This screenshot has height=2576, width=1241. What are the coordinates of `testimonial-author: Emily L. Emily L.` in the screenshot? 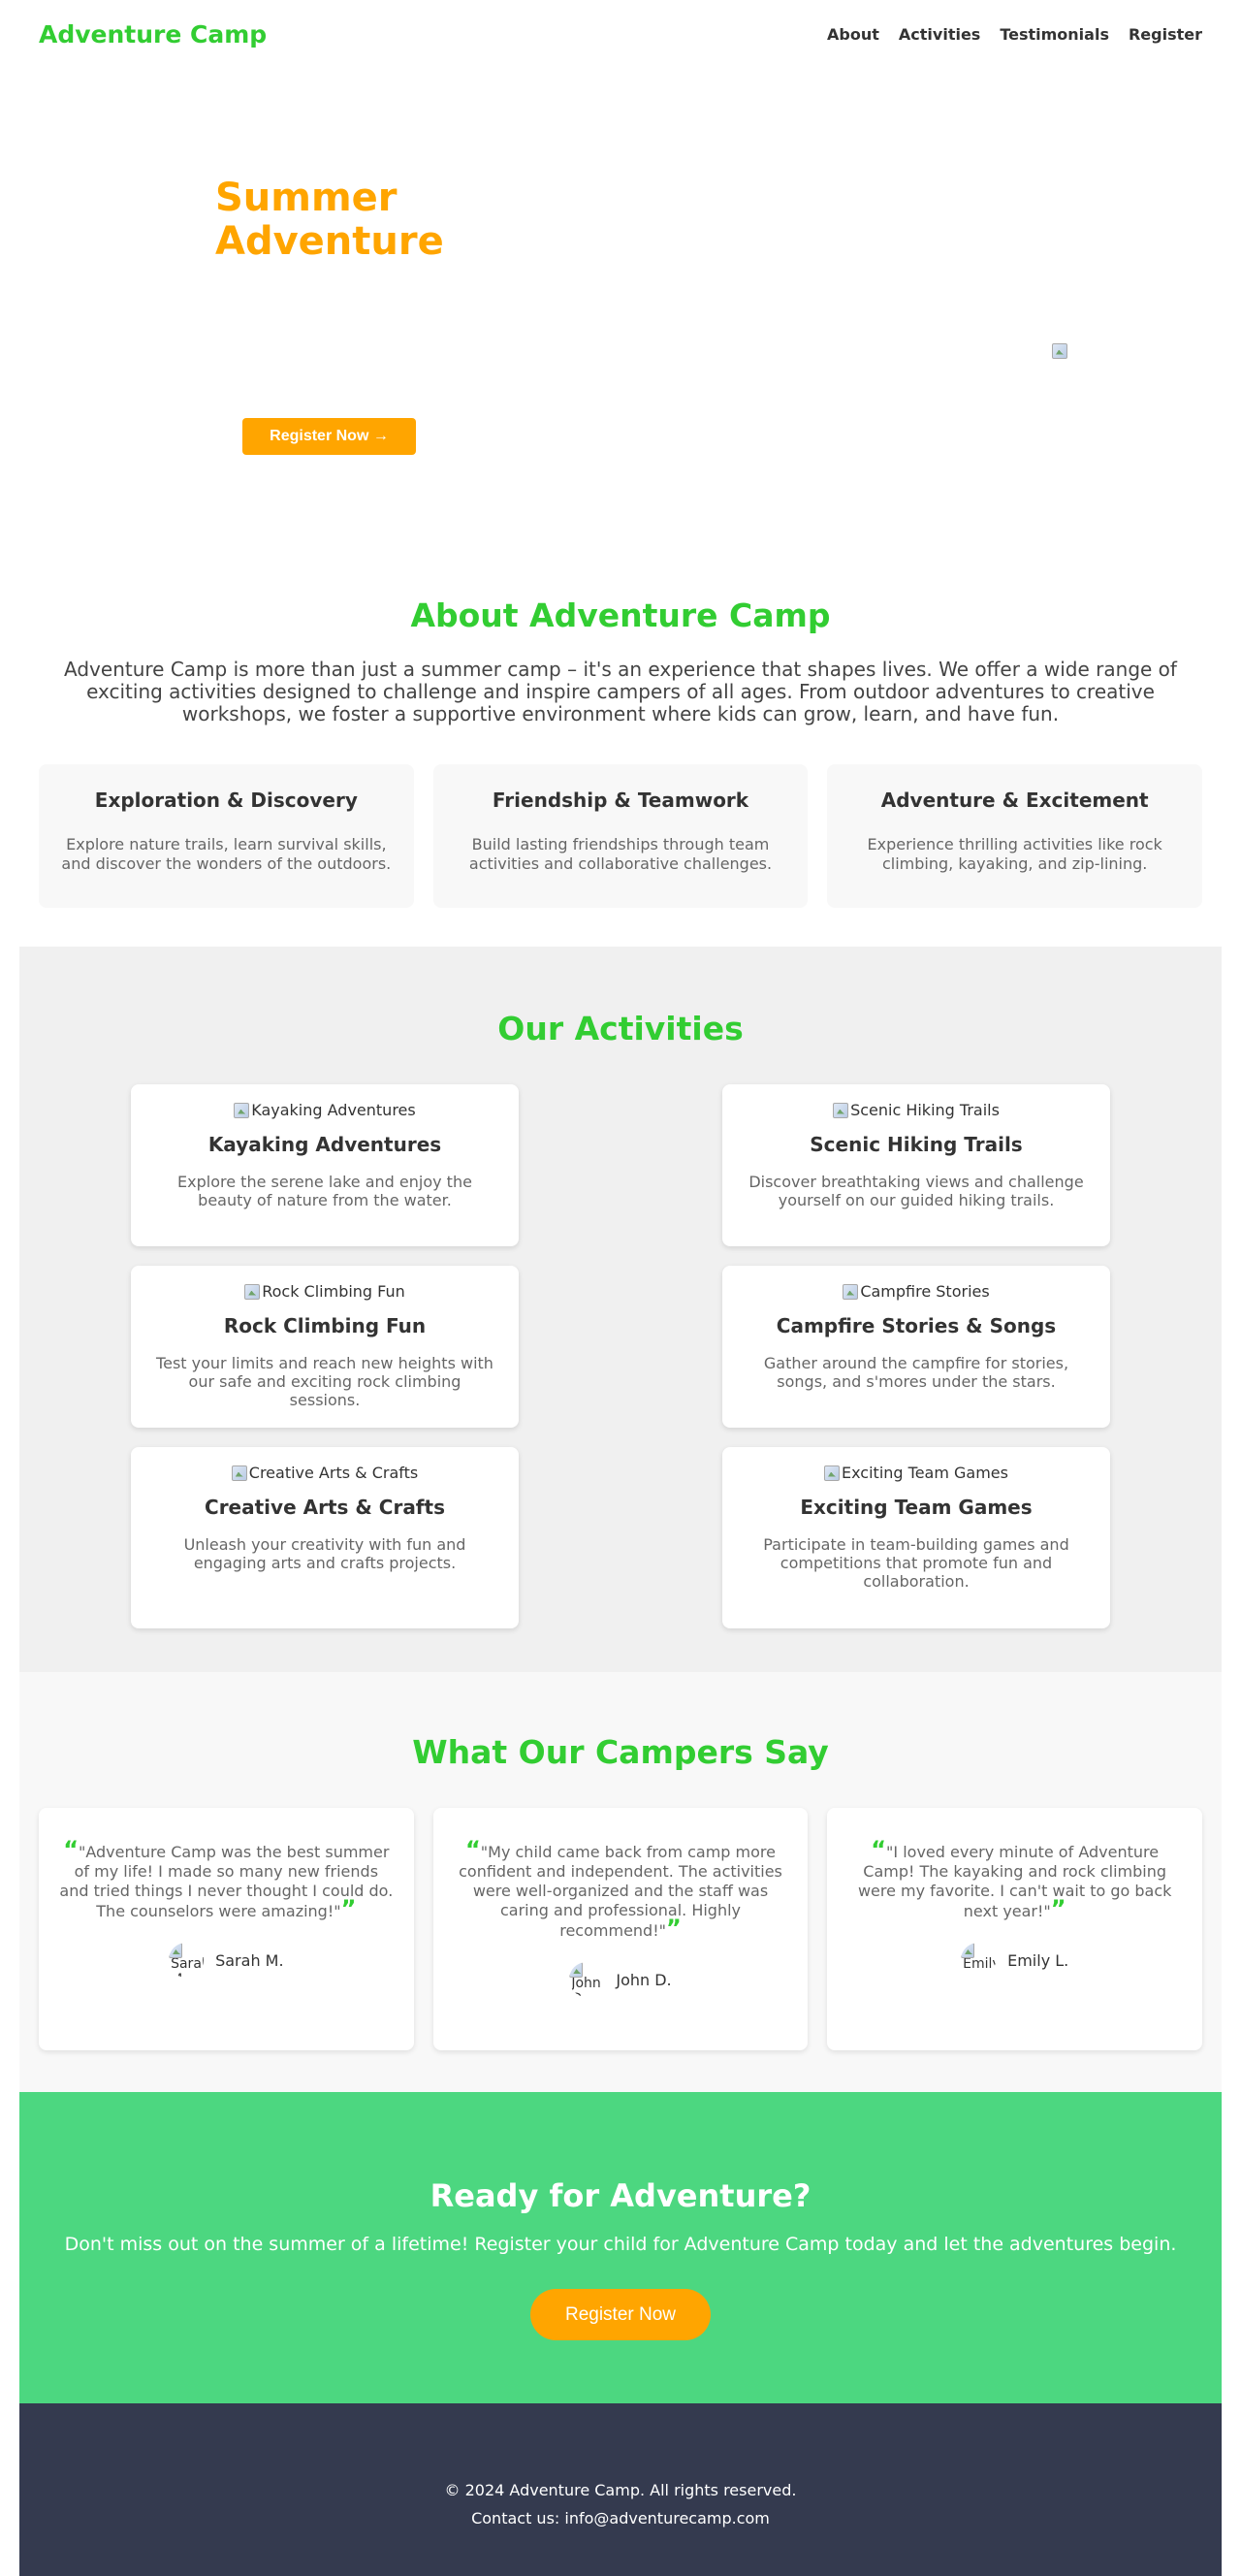 It's located at (1014, 1960).